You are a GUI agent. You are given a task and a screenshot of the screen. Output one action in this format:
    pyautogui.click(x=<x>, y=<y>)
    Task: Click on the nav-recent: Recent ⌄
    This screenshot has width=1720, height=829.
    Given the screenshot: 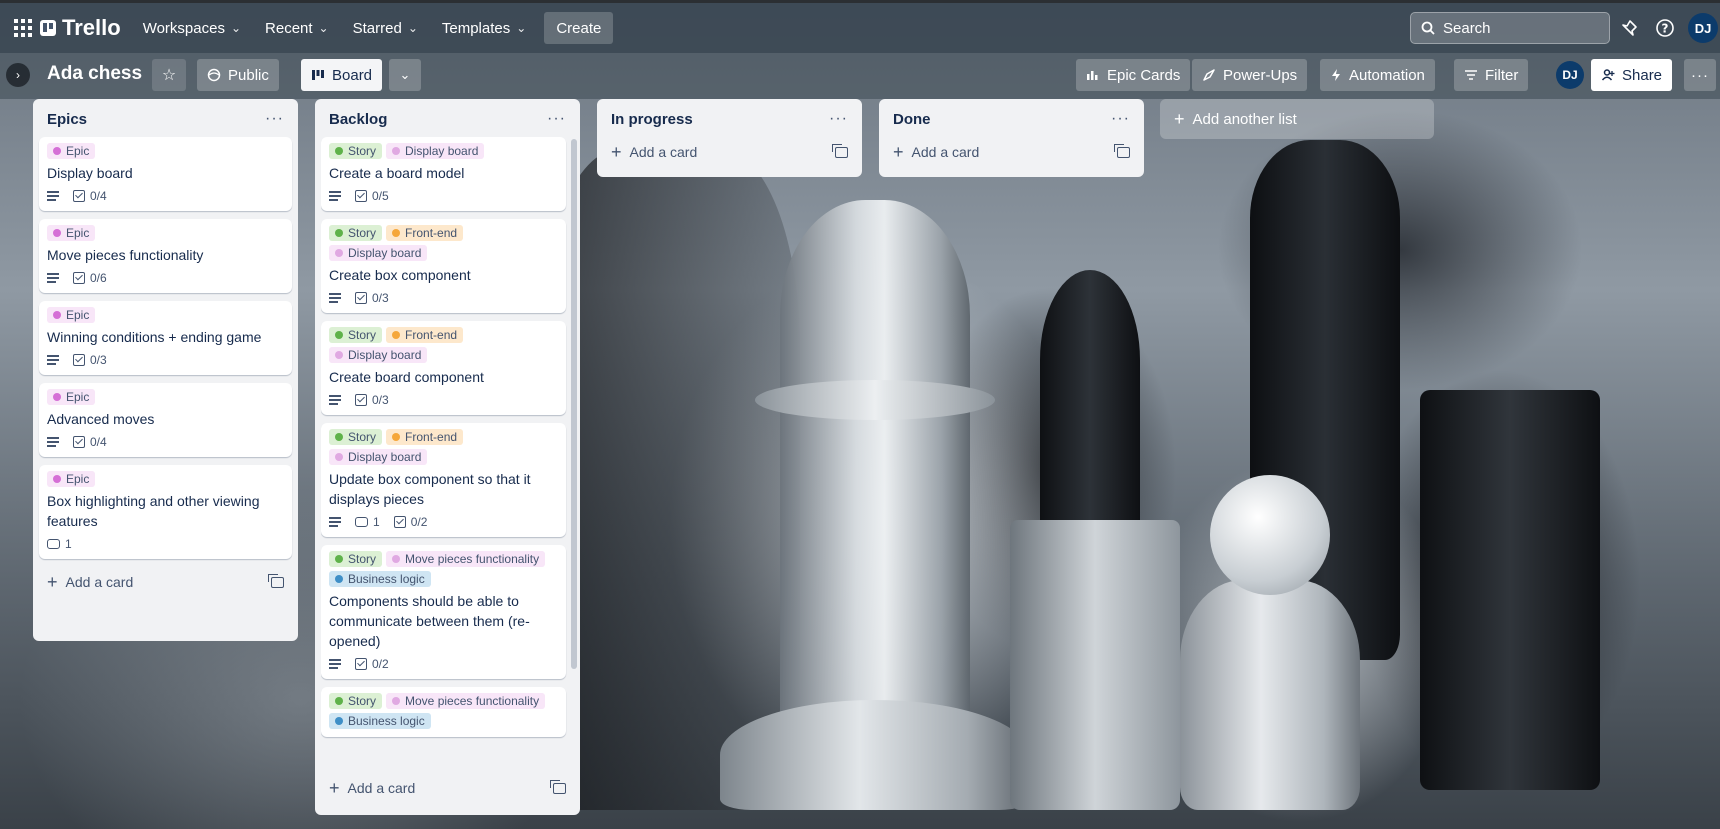 What is the action you would take?
    pyautogui.click(x=297, y=28)
    